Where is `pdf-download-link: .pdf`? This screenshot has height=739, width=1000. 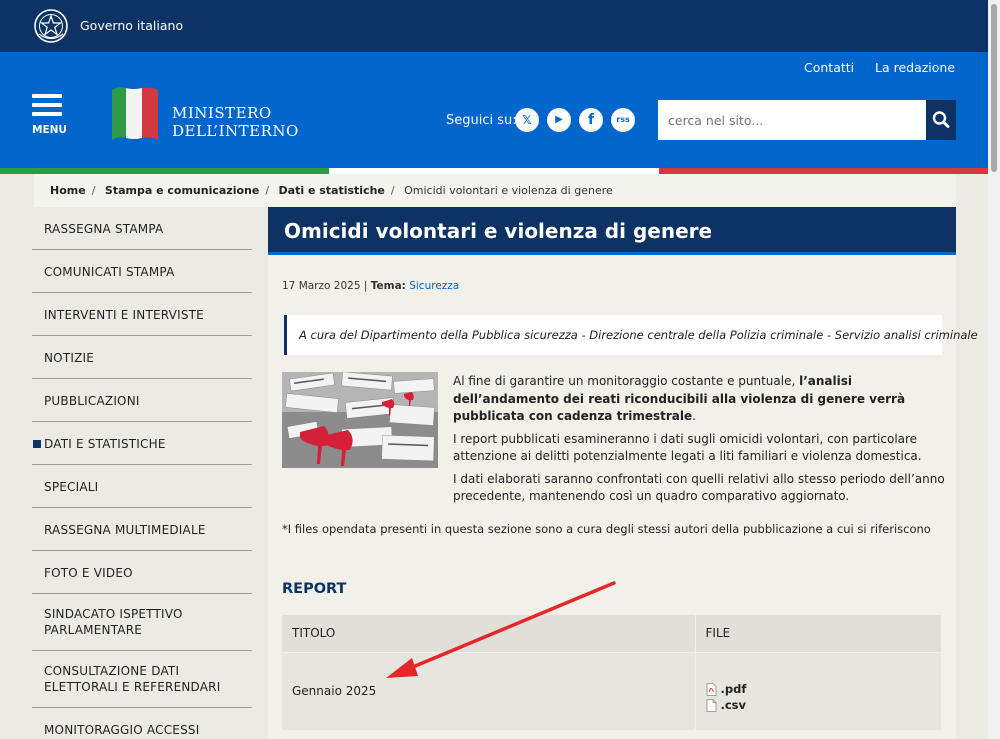 pdf-download-link: .pdf is located at coordinates (819, 689).